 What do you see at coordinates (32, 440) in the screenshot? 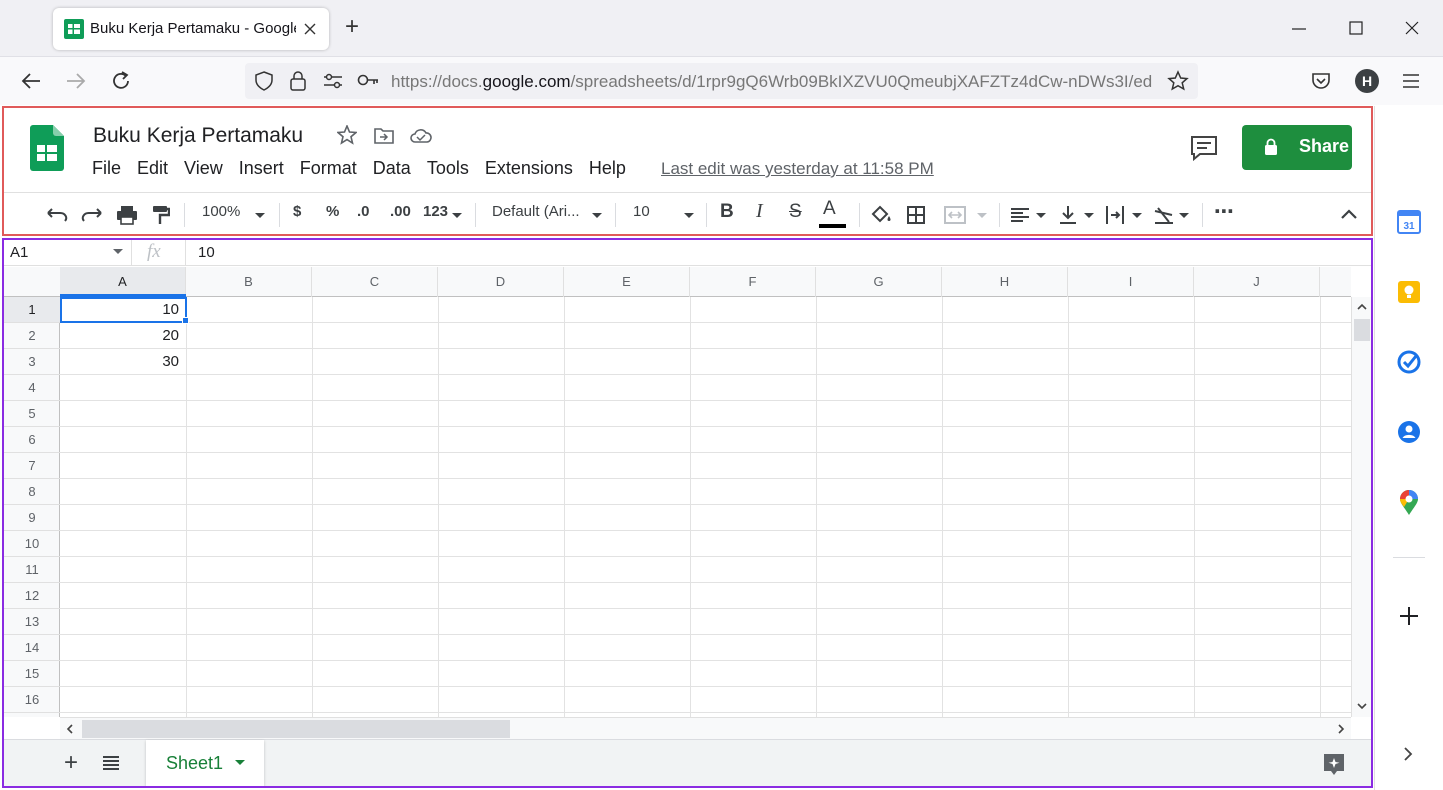
I see `row-header-6: 6` at bounding box center [32, 440].